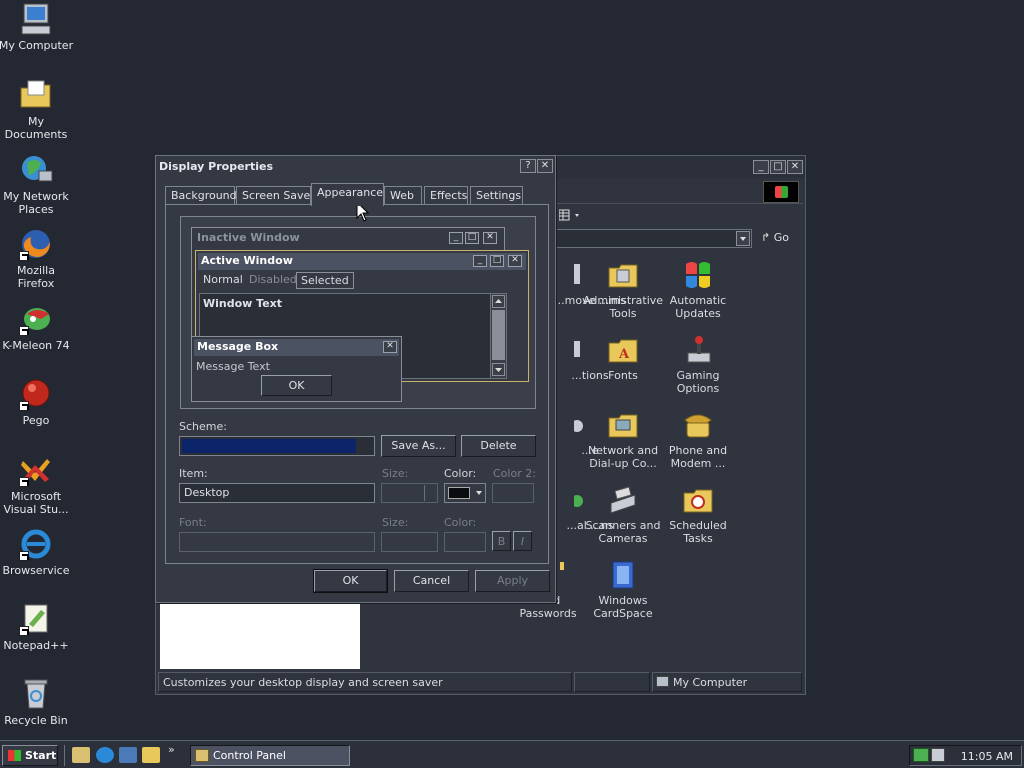 The height and width of the screenshot is (768, 1024). Describe the element at coordinates (623, 307) in the screenshot. I see `control-panel-item-label: Administrative Tools` at that location.